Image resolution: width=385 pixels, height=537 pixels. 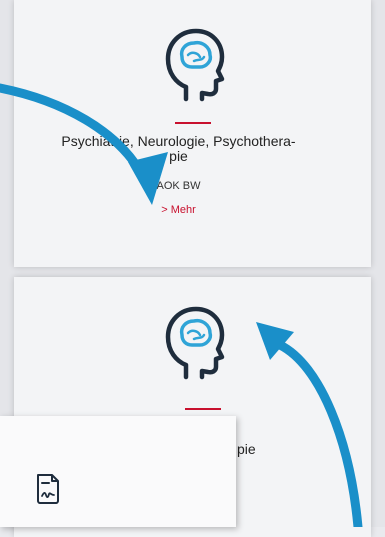 What do you see at coordinates (118, 471) in the screenshot?
I see `popup-panel` at bounding box center [118, 471].